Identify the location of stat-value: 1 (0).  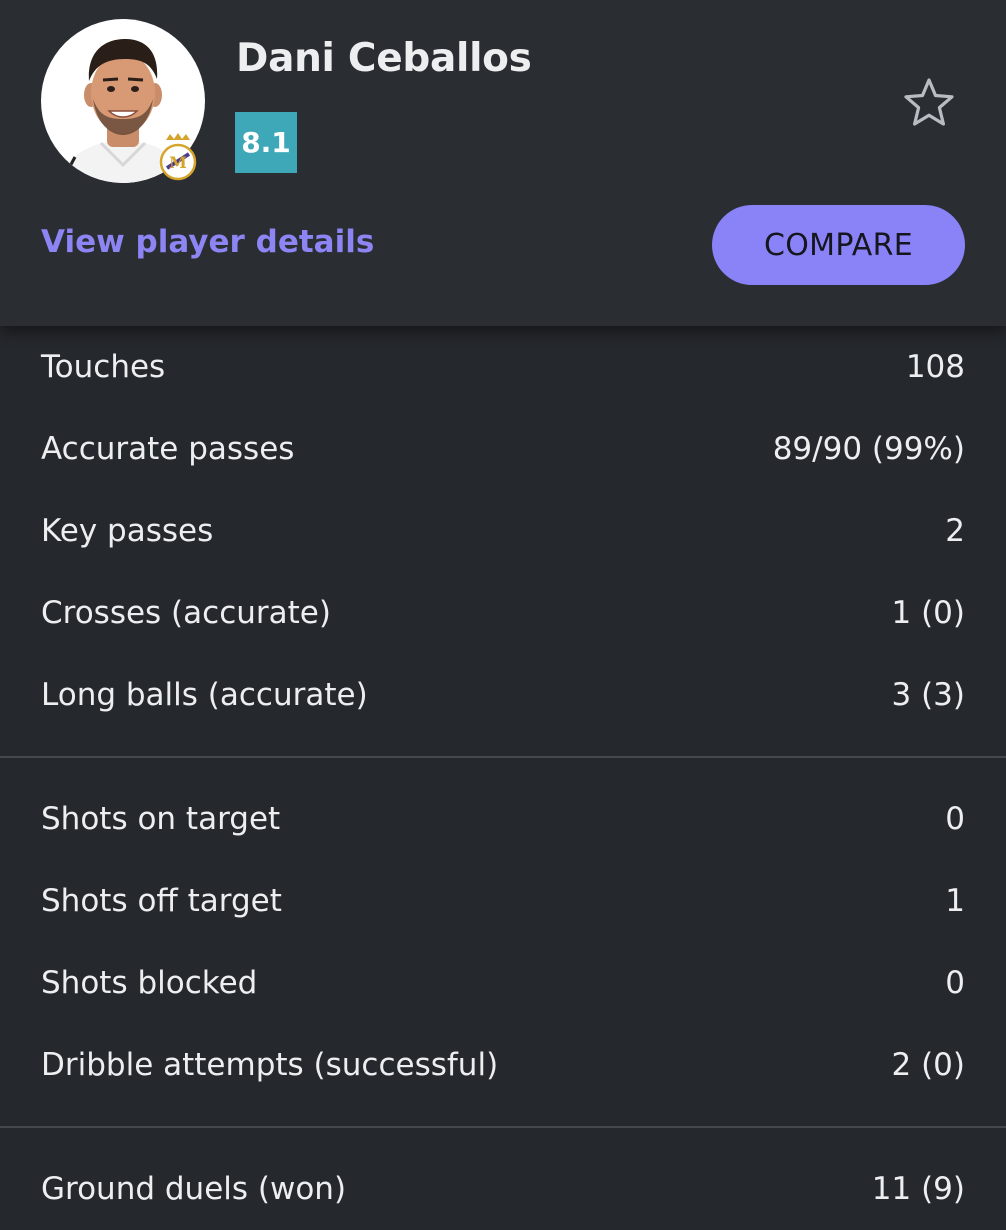
(928, 613).